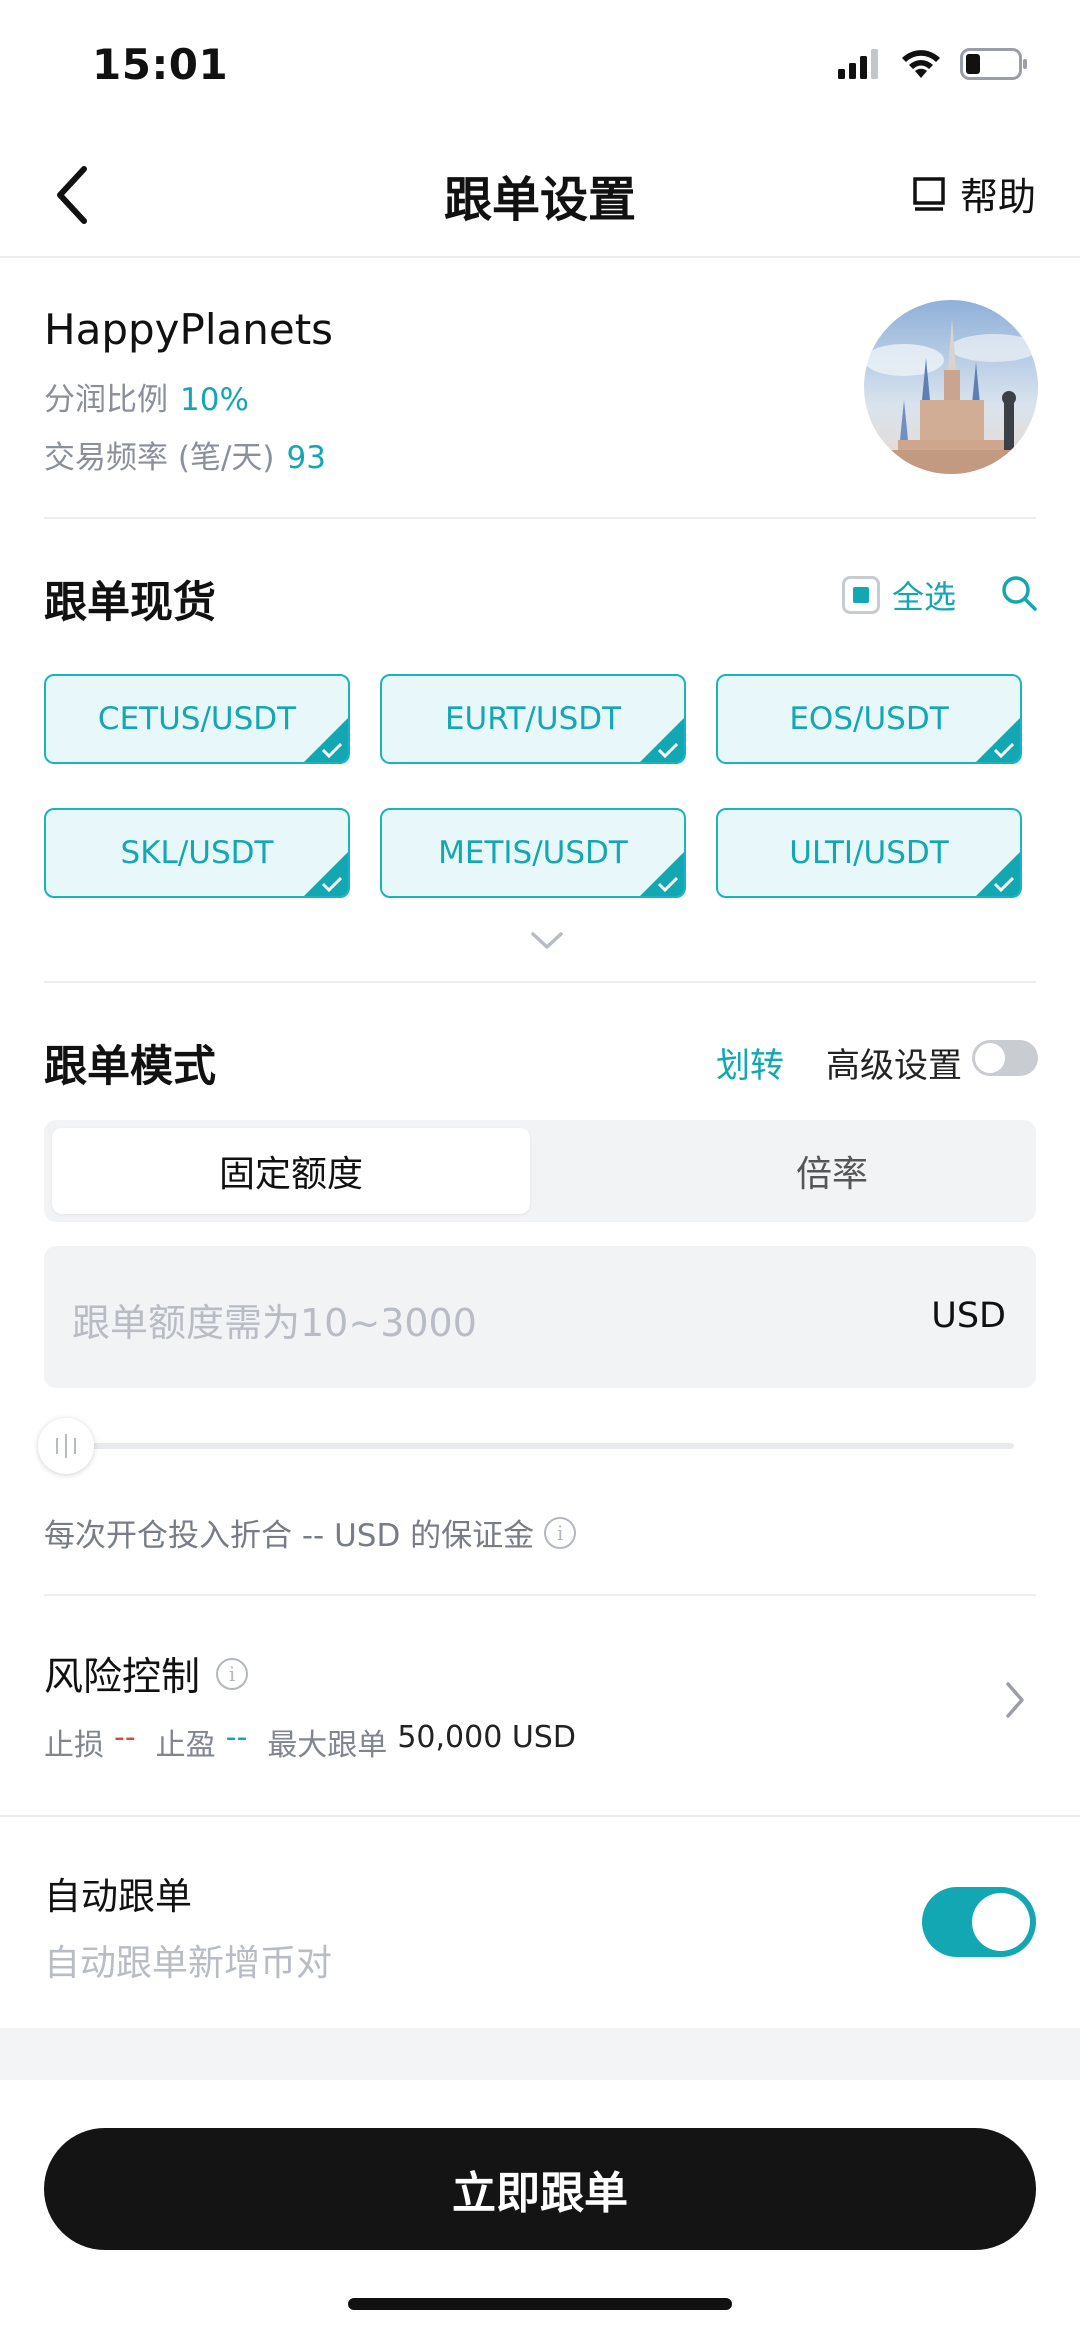  I want to click on tab-multiplier: 倍率, so click(832, 1171).